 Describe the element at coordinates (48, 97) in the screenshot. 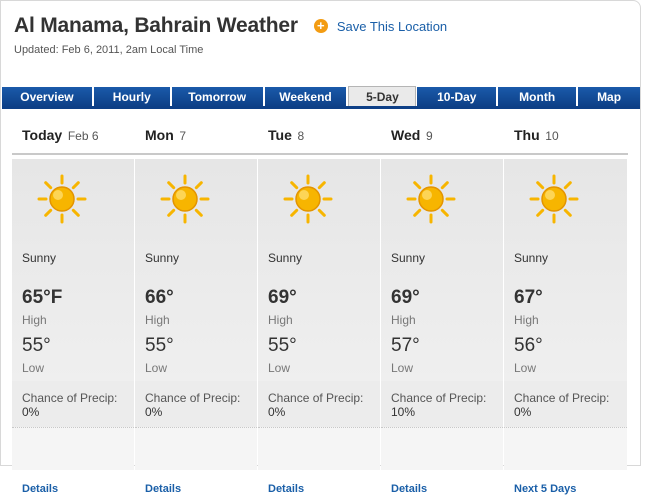

I see `tab-overview: Overview` at that location.